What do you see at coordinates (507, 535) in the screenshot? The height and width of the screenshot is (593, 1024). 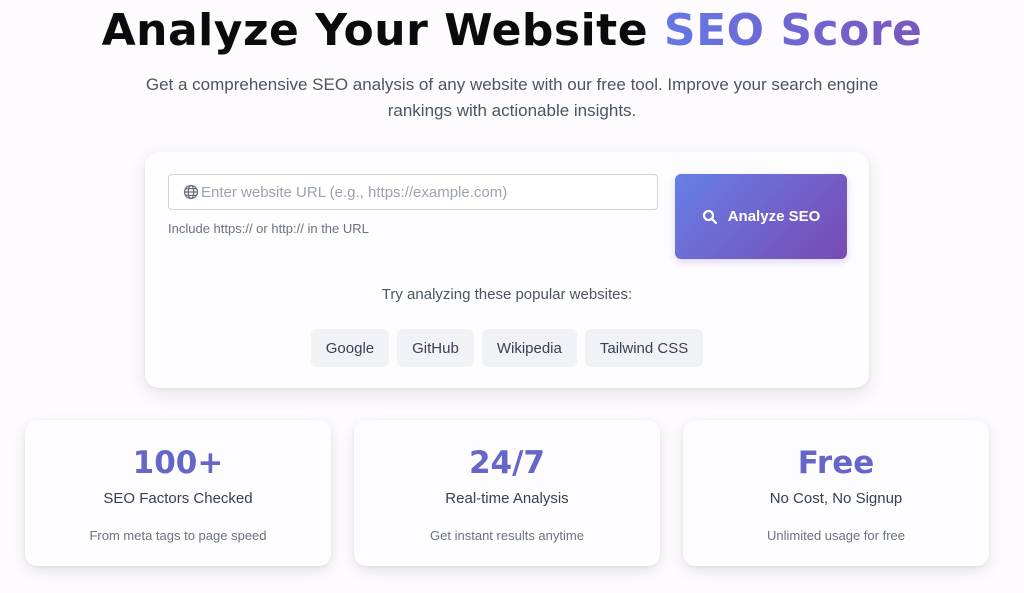 I see `stat-description: Get instant results anytime` at bounding box center [507, 535].